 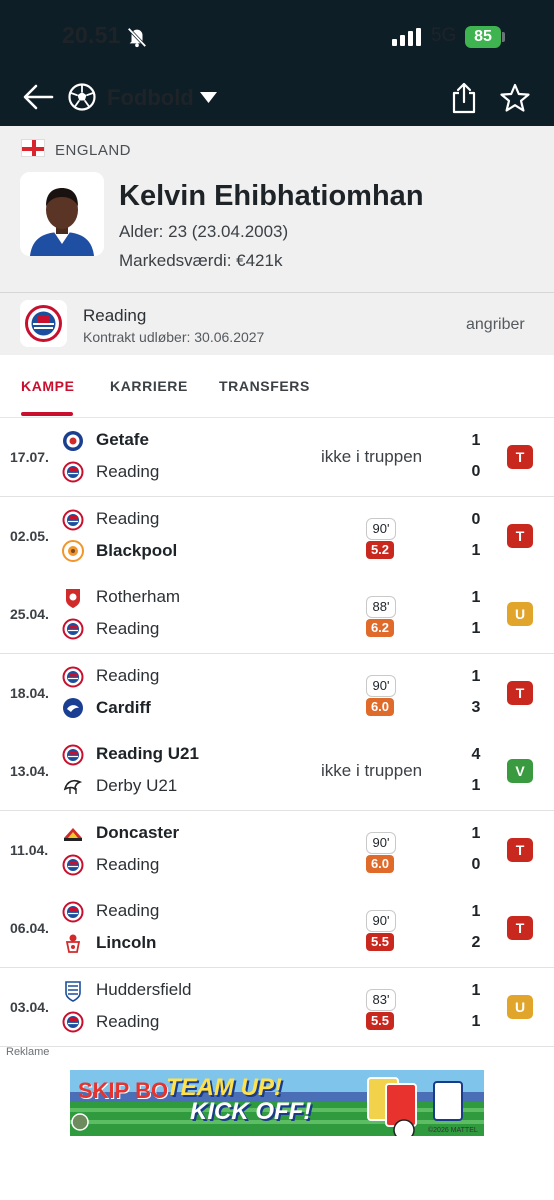 I want to click on player-market-value: Markedsværdi: €421k, so click(x=201, y=260).